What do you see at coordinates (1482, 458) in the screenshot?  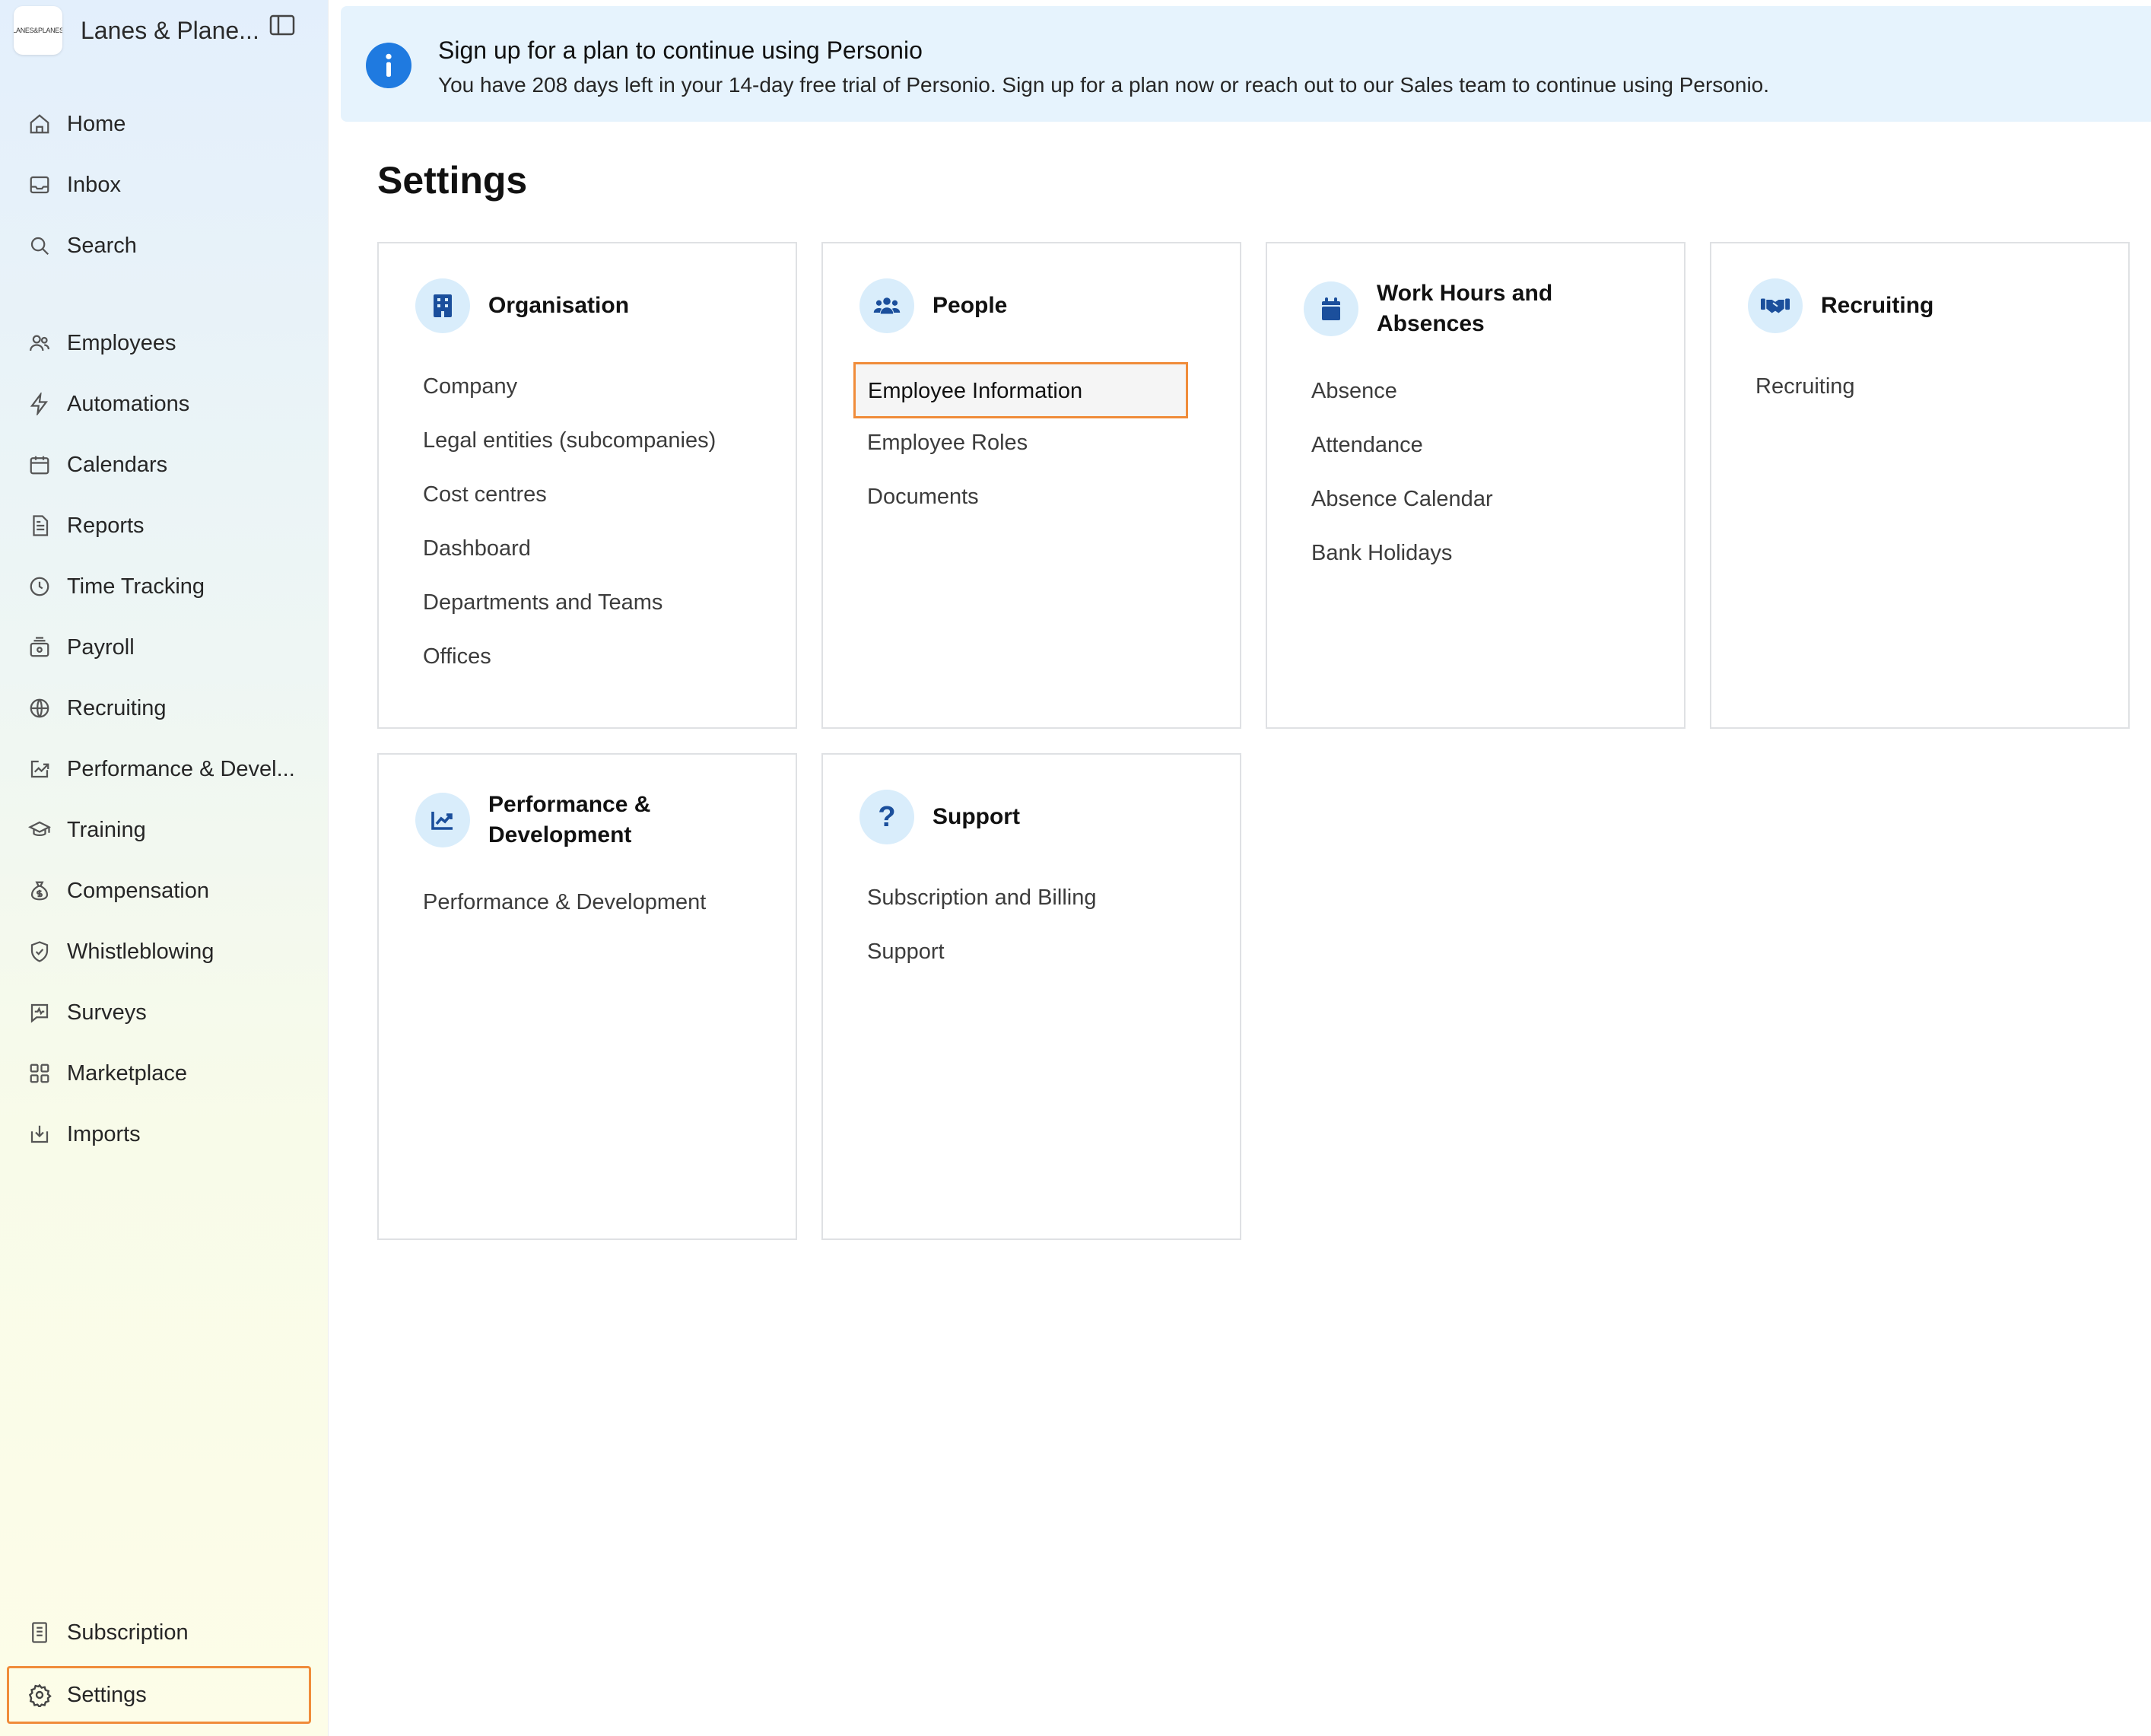 I see `settings-link-attendance: Attendance` at bounding box center [1482, 458].